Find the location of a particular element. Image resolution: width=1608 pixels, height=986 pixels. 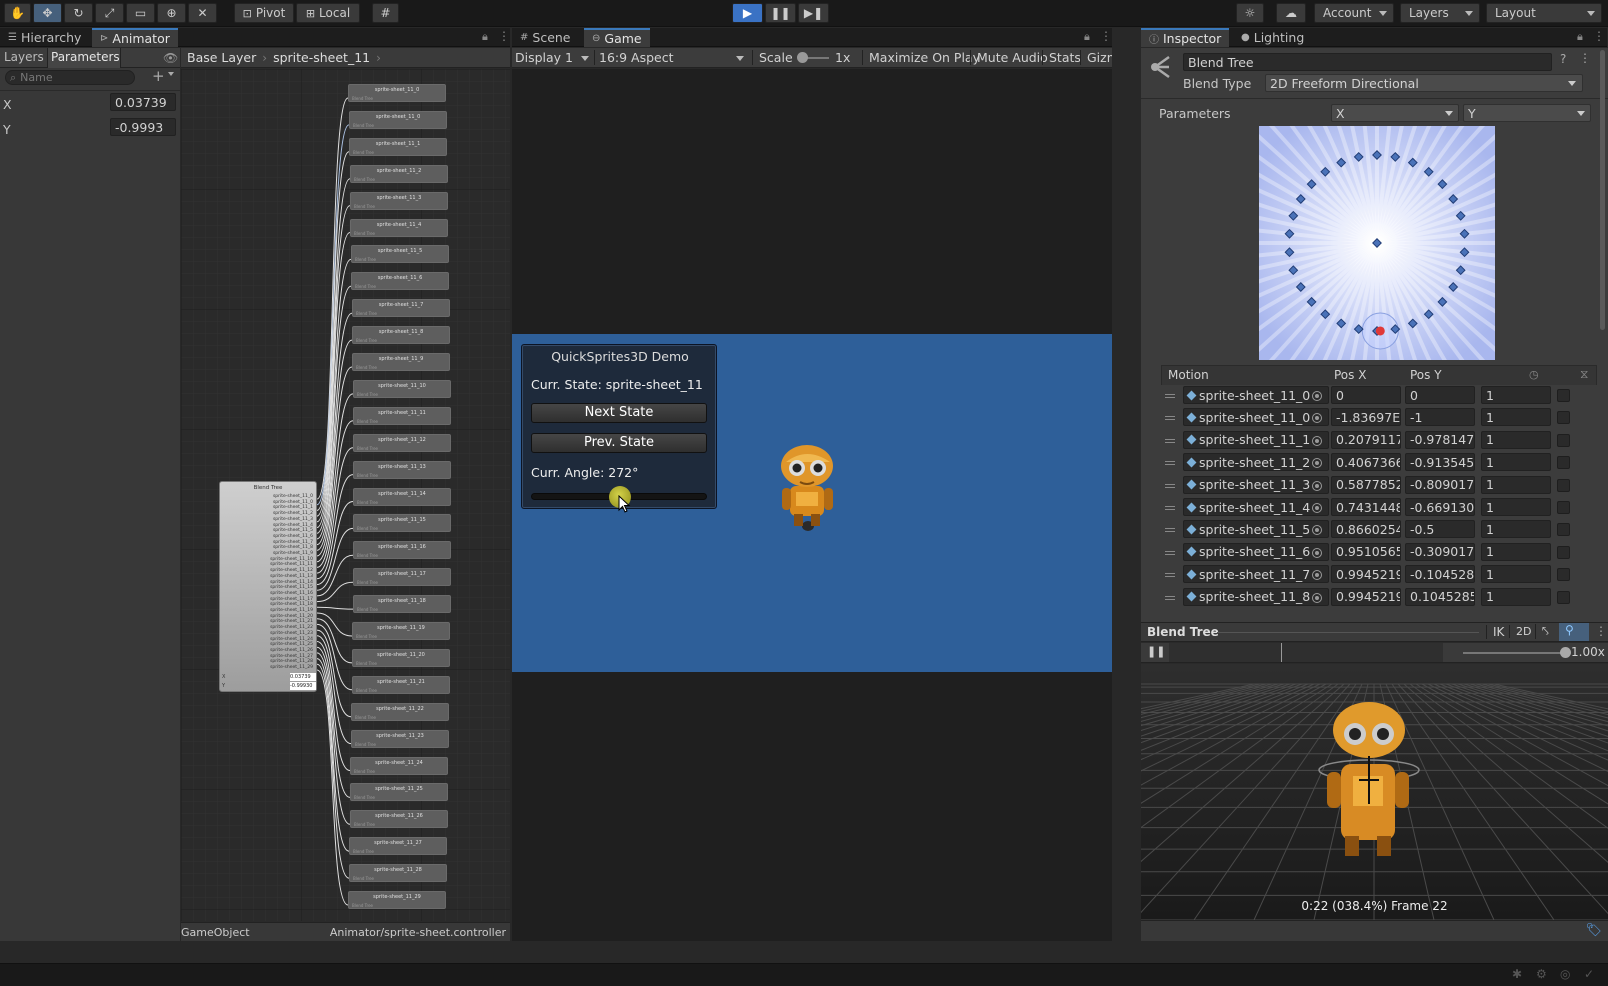

timeline-playhead is located at coordinates (1281, 652).